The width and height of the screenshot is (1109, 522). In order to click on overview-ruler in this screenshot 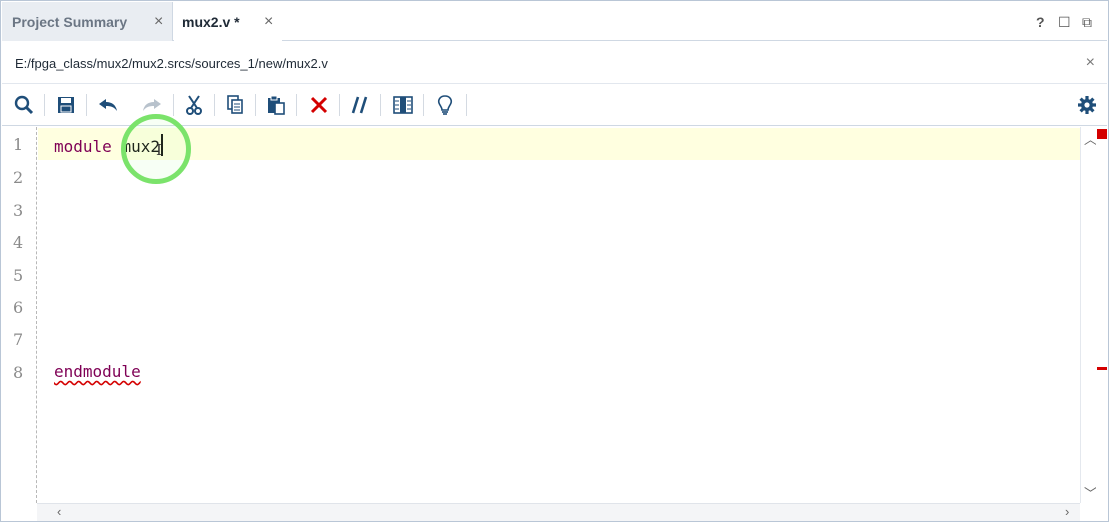, I will do `click(1102, 315)`.